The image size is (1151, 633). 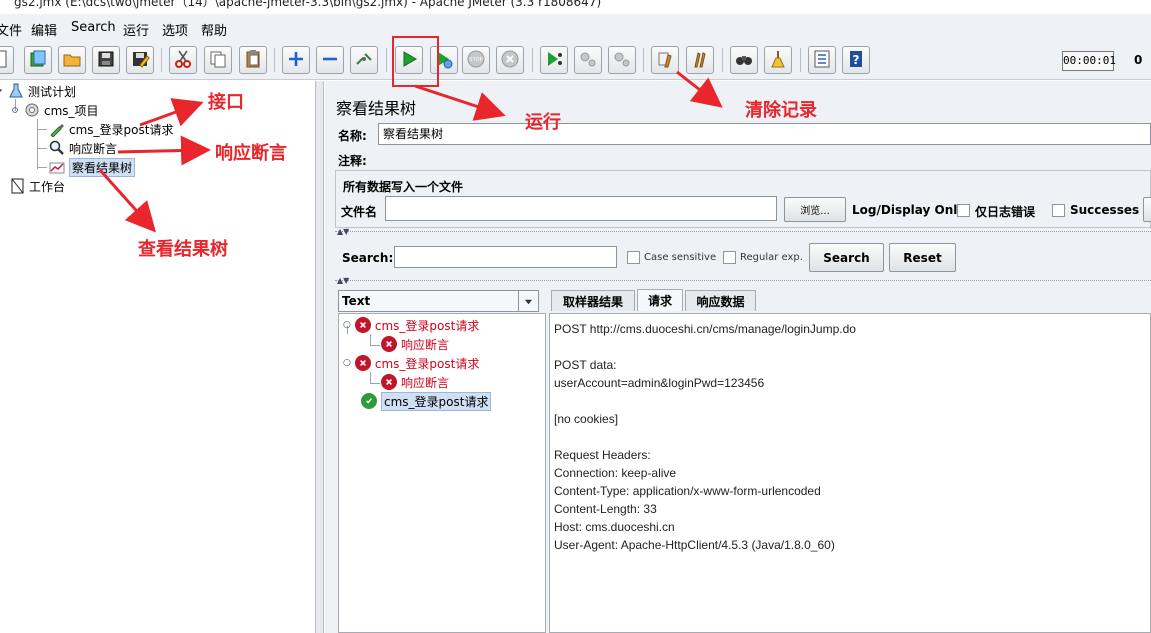 I want to click on tab-request: 请求, so click(x=660, y=300).